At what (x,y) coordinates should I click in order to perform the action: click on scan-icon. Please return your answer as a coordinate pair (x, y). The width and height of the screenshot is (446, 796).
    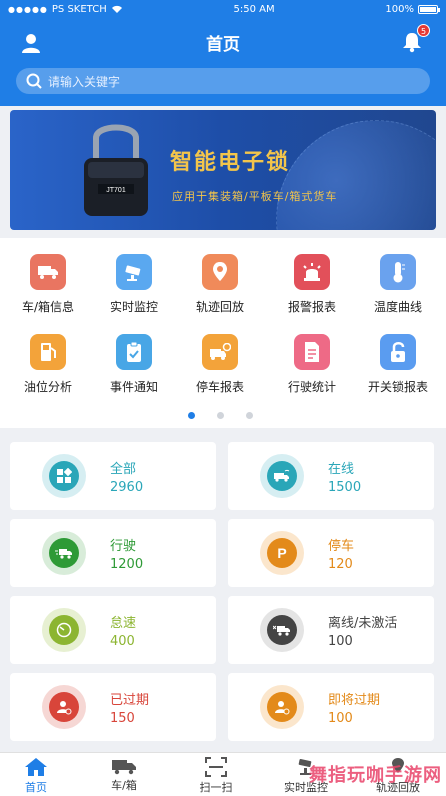
    Looking at the image, I should click on (216, 767).